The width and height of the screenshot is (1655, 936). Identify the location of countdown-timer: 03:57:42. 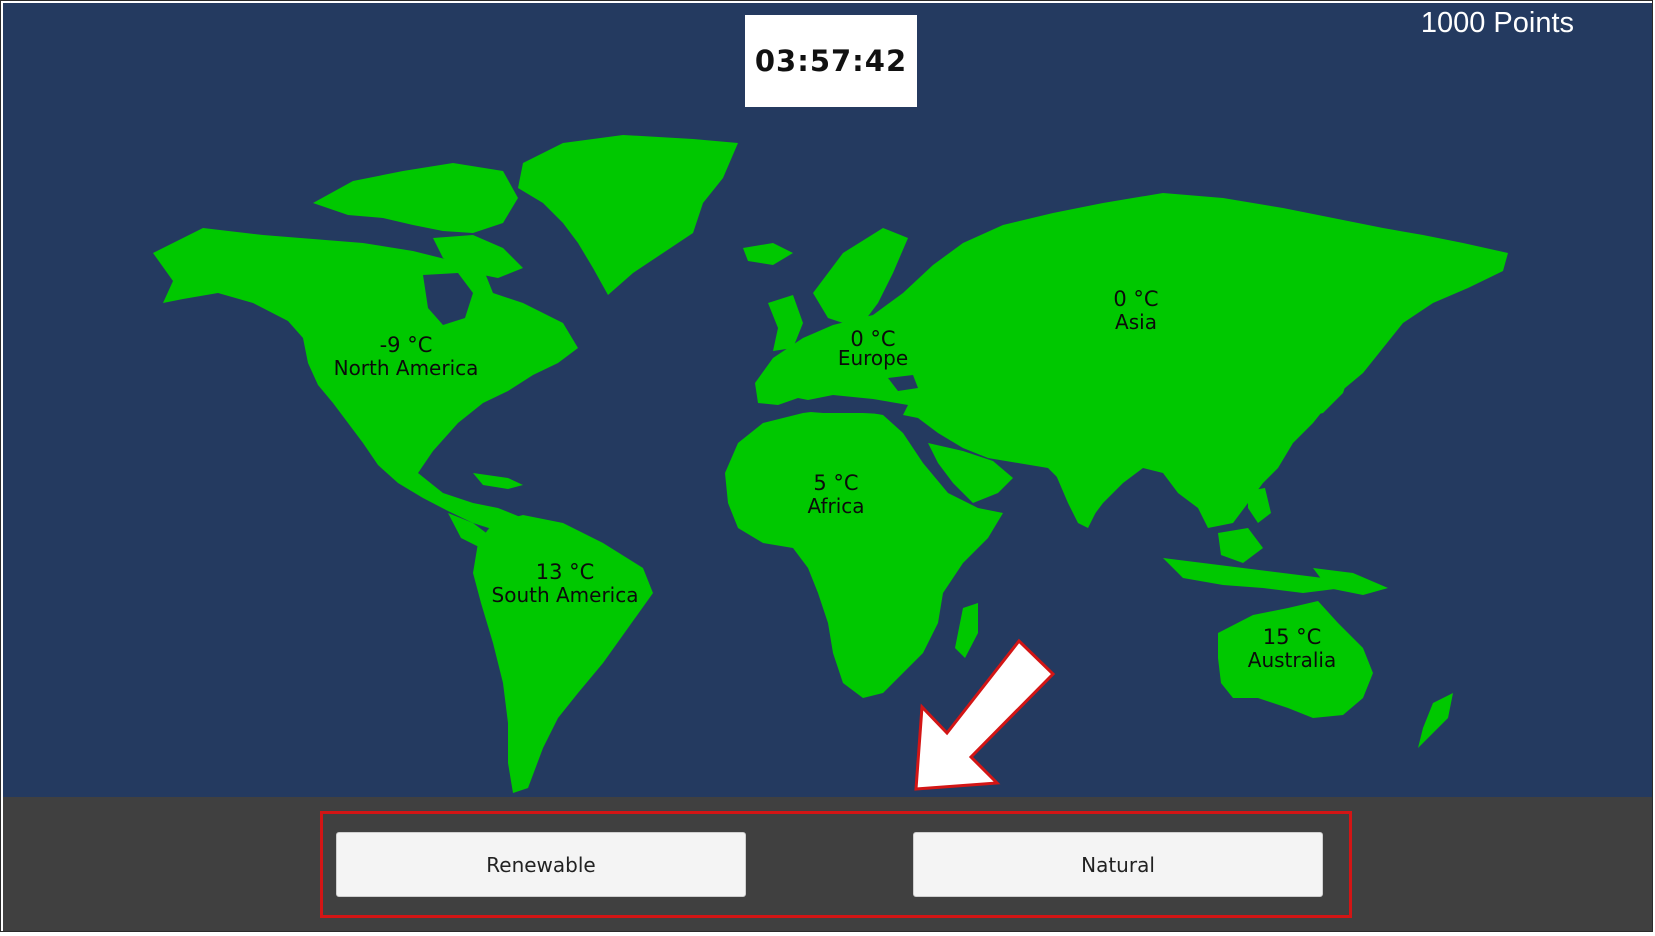
(831, 61).